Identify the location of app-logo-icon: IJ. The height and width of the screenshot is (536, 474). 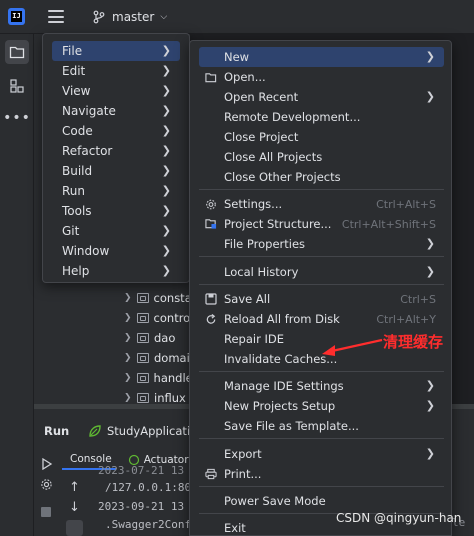
(16, 16).